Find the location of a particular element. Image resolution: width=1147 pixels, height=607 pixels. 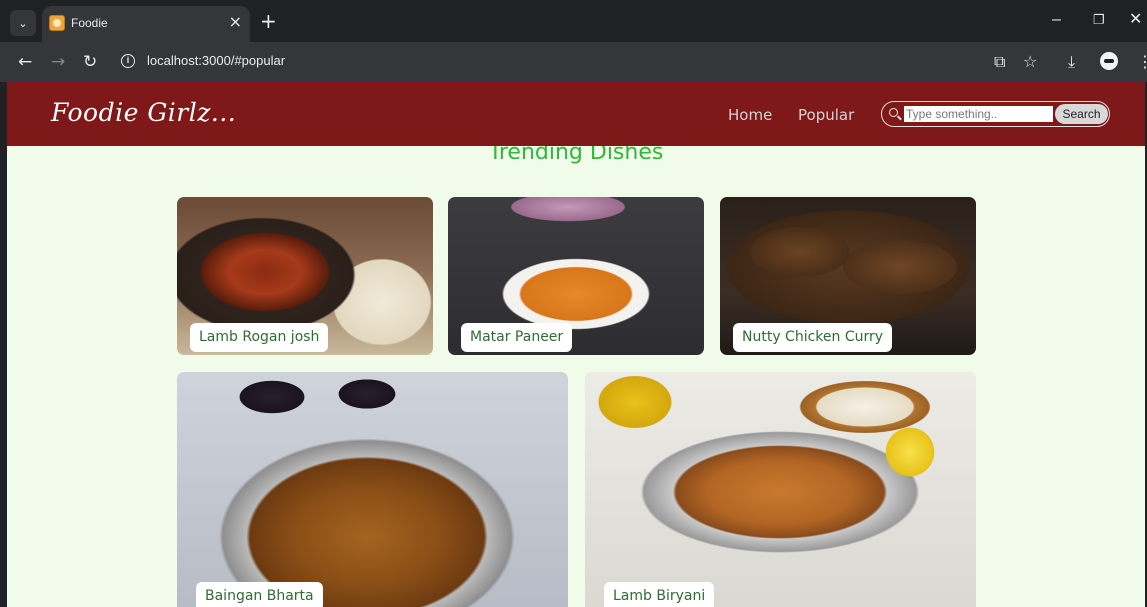

minimize-icon: – is located at coordinates (1056, 20).